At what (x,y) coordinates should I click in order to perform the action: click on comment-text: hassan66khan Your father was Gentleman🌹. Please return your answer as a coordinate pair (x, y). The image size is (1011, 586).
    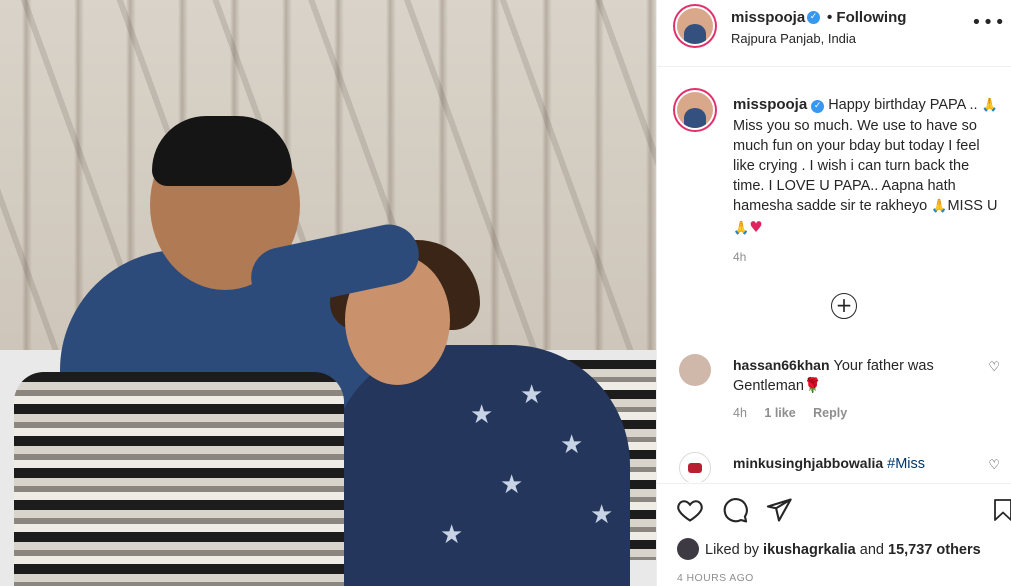
    Looking at the image, I should click on (848, 375).